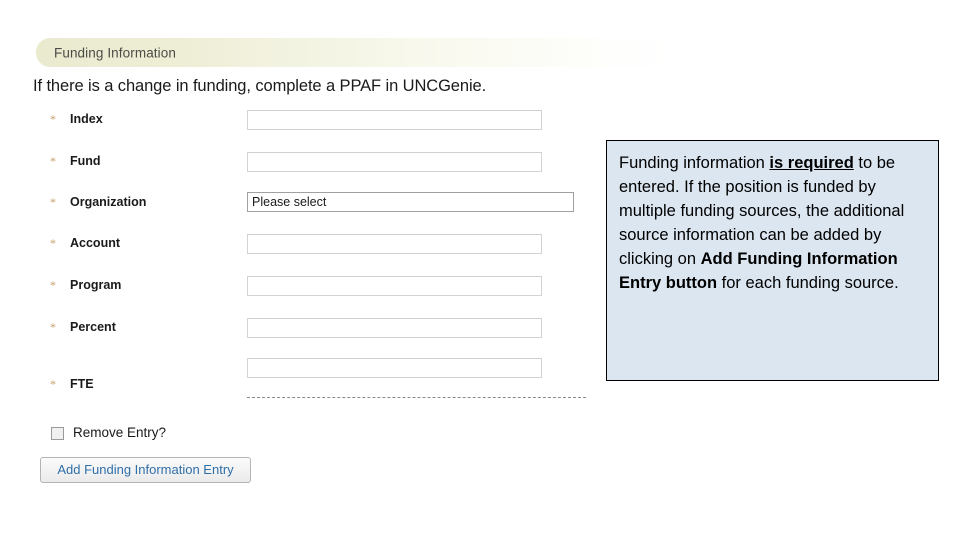 This screenshot has width=960, height=540. I want to click on section-divider, so click(416, 397).